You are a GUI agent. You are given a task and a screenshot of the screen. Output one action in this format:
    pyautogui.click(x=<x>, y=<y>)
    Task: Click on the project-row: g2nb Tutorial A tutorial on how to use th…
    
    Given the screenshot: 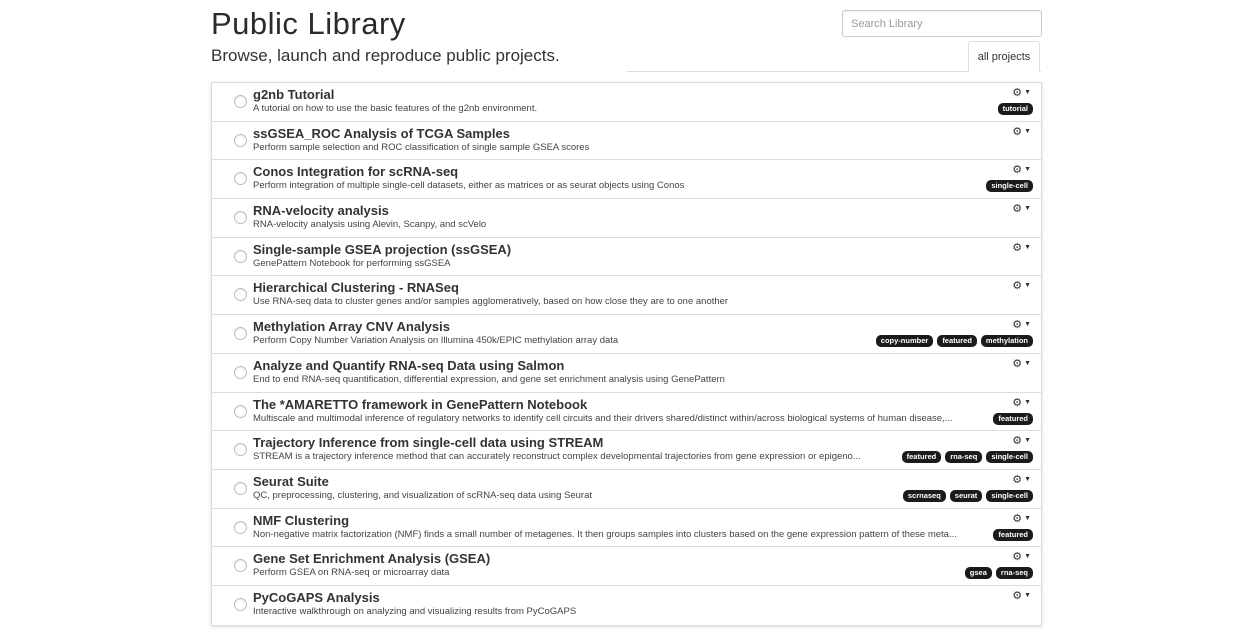 What is the action you would take?
    pyautogui.click(x=626, y=102)
    